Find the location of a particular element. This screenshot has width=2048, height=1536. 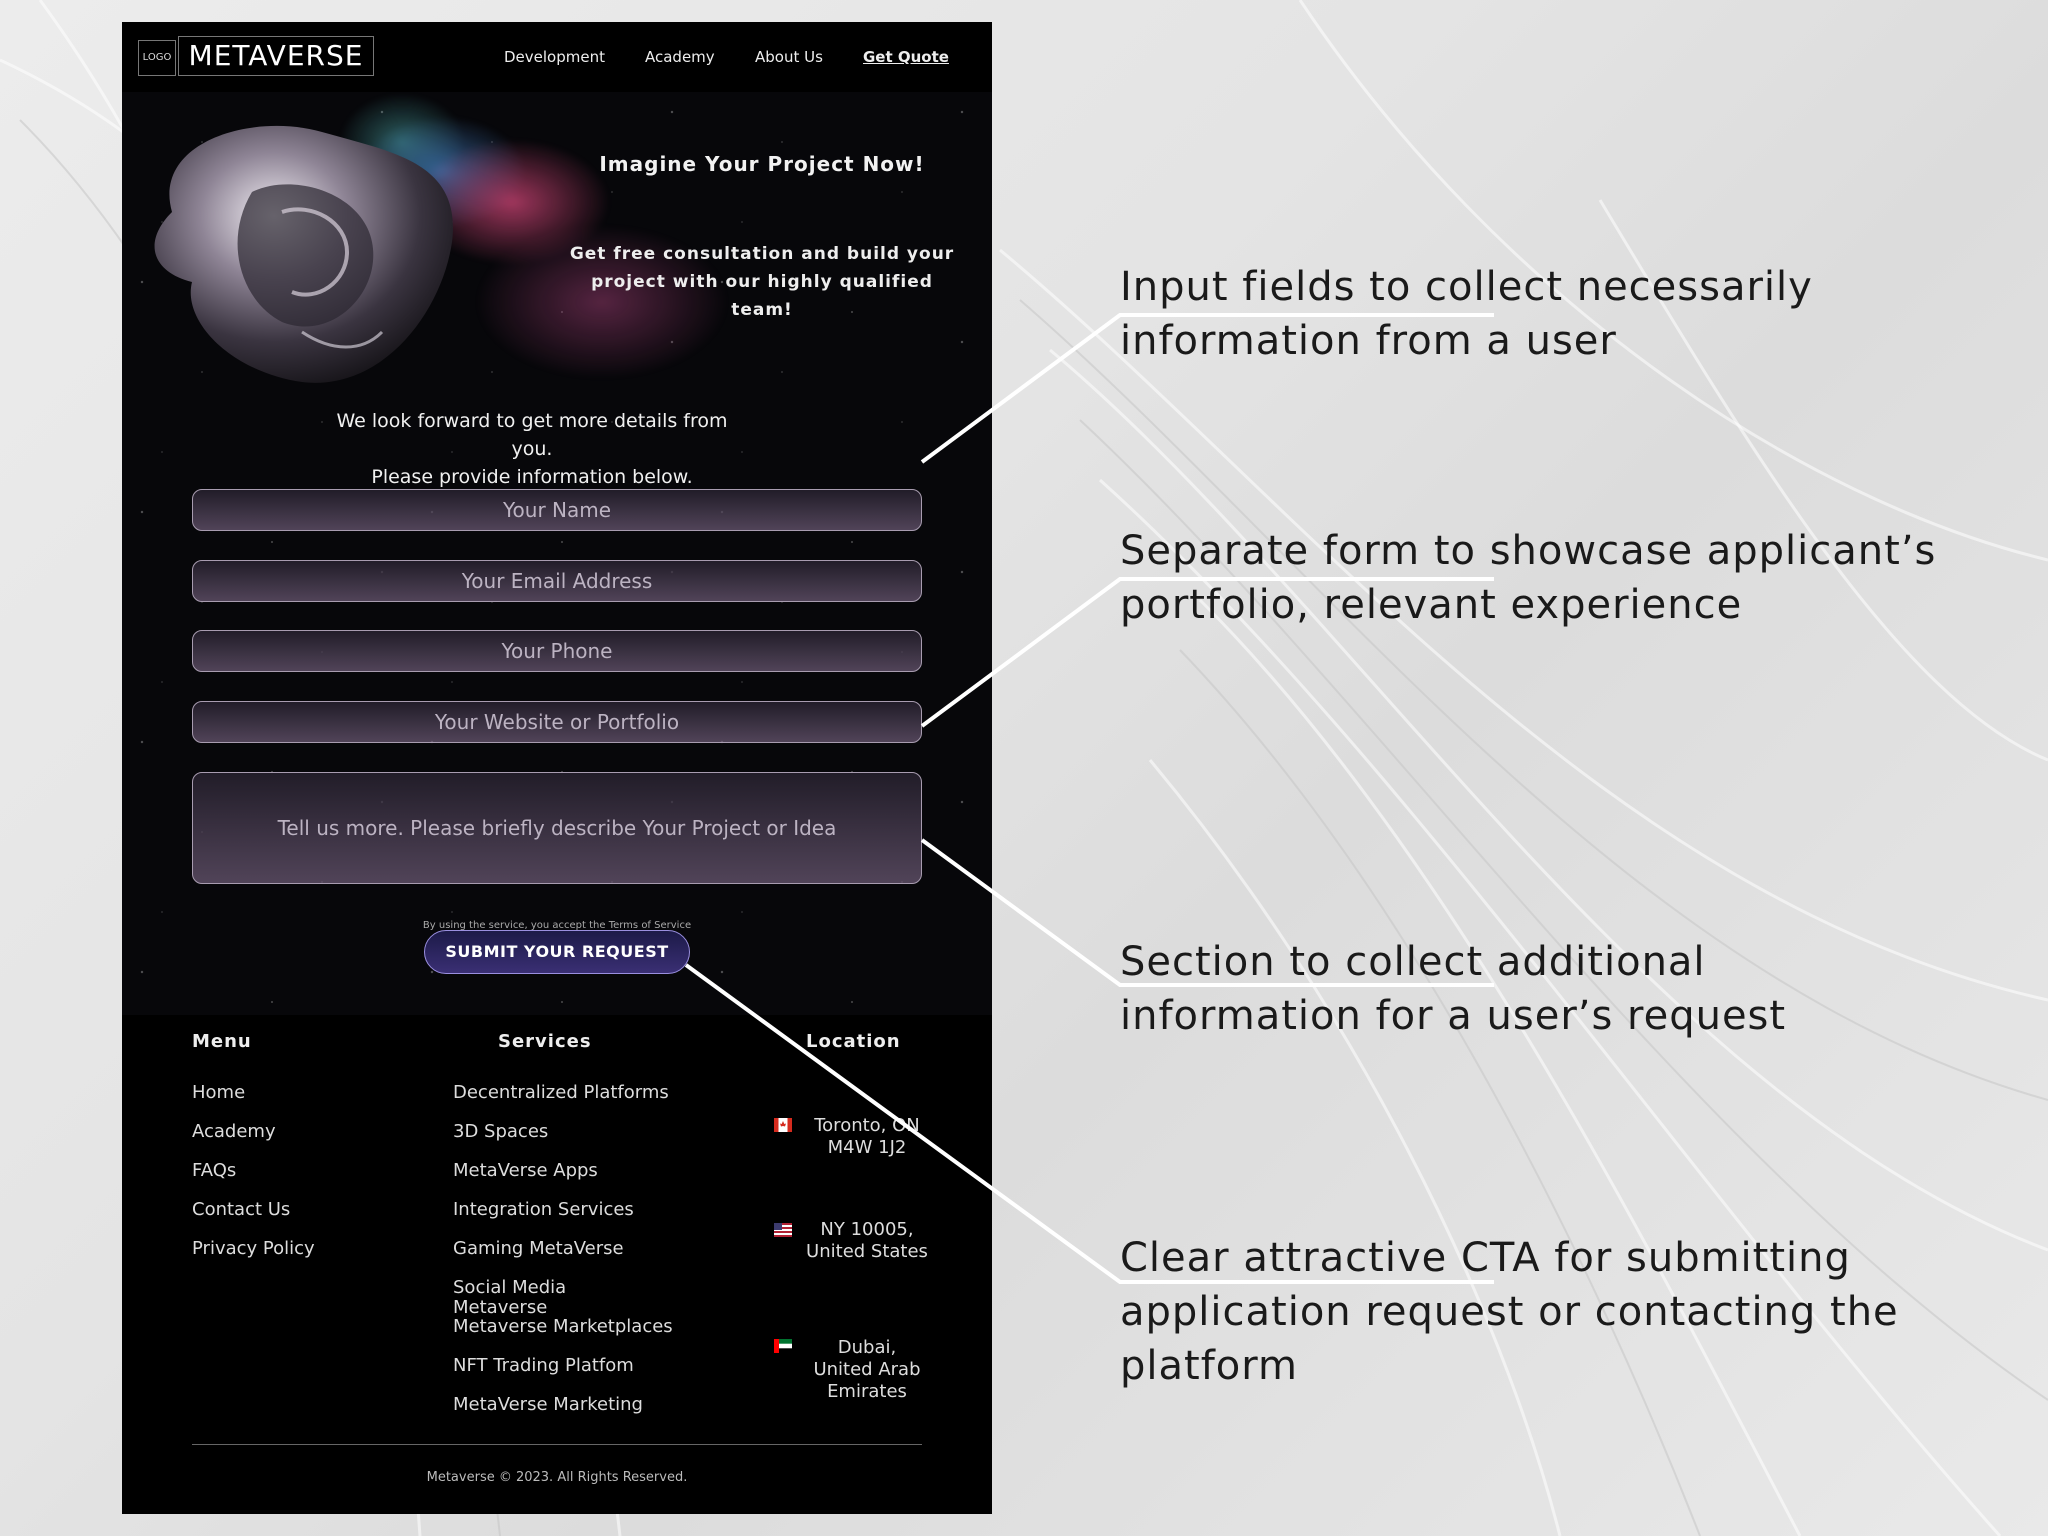

nav-link-about-us: About Us is located at coordinates (789, 57).